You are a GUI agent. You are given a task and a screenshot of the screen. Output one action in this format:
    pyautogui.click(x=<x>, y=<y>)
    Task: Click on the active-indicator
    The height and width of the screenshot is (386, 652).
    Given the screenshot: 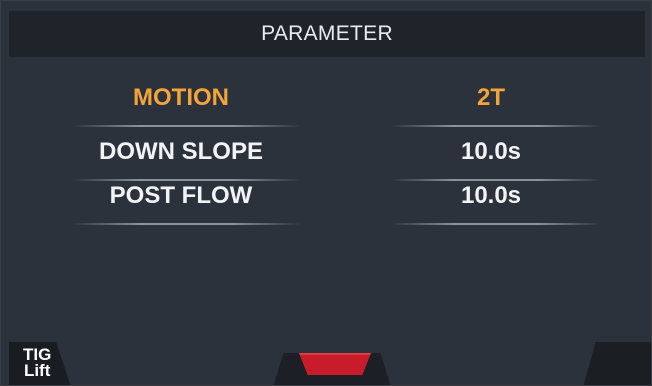 What is the action you would take?
    pyautogui.click(x=335, y=364)
    